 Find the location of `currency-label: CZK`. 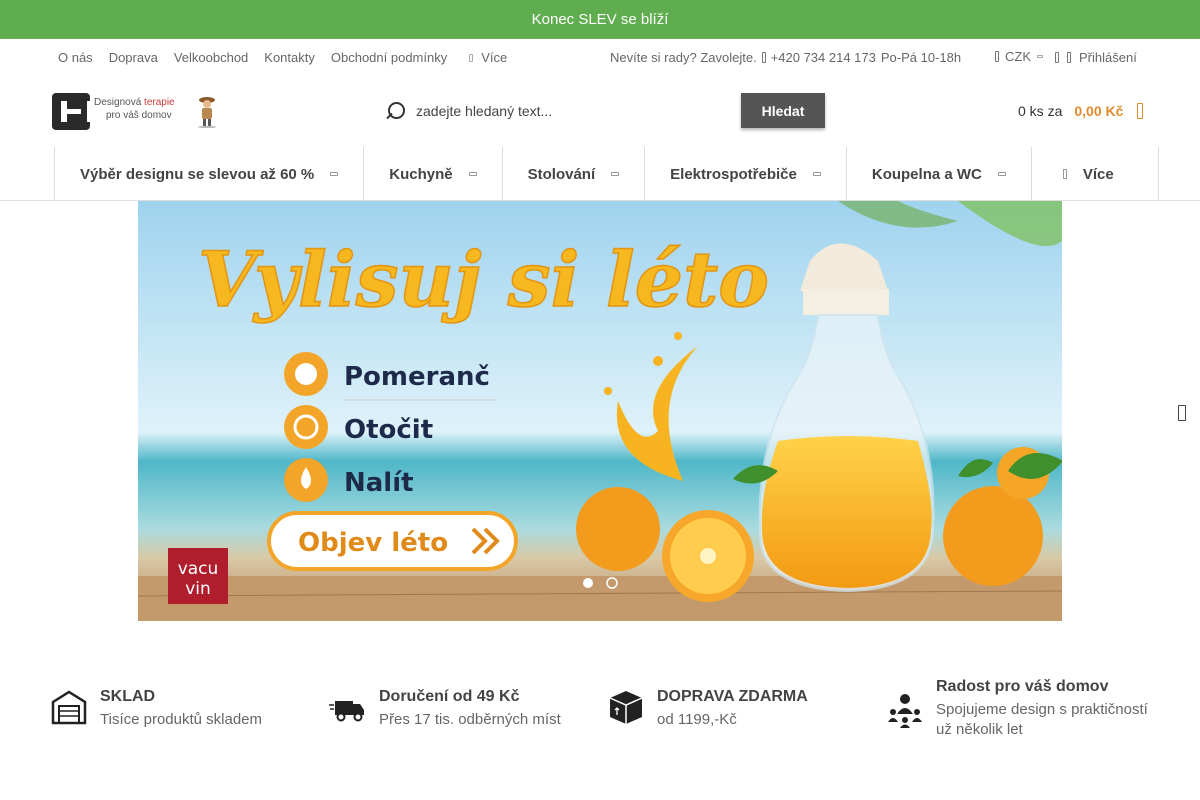

currency-label: CZK is located at coordinates (1018, 56).